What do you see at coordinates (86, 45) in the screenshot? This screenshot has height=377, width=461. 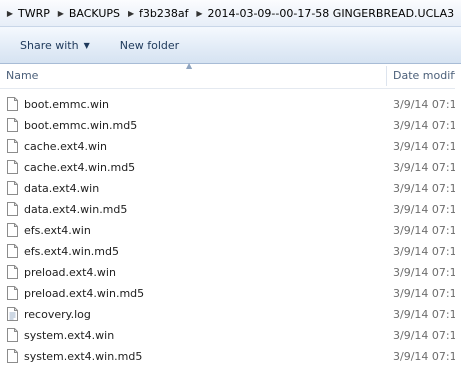 I see `dropdown-arrow-icon: ▼` at bounding box center [86, 45].